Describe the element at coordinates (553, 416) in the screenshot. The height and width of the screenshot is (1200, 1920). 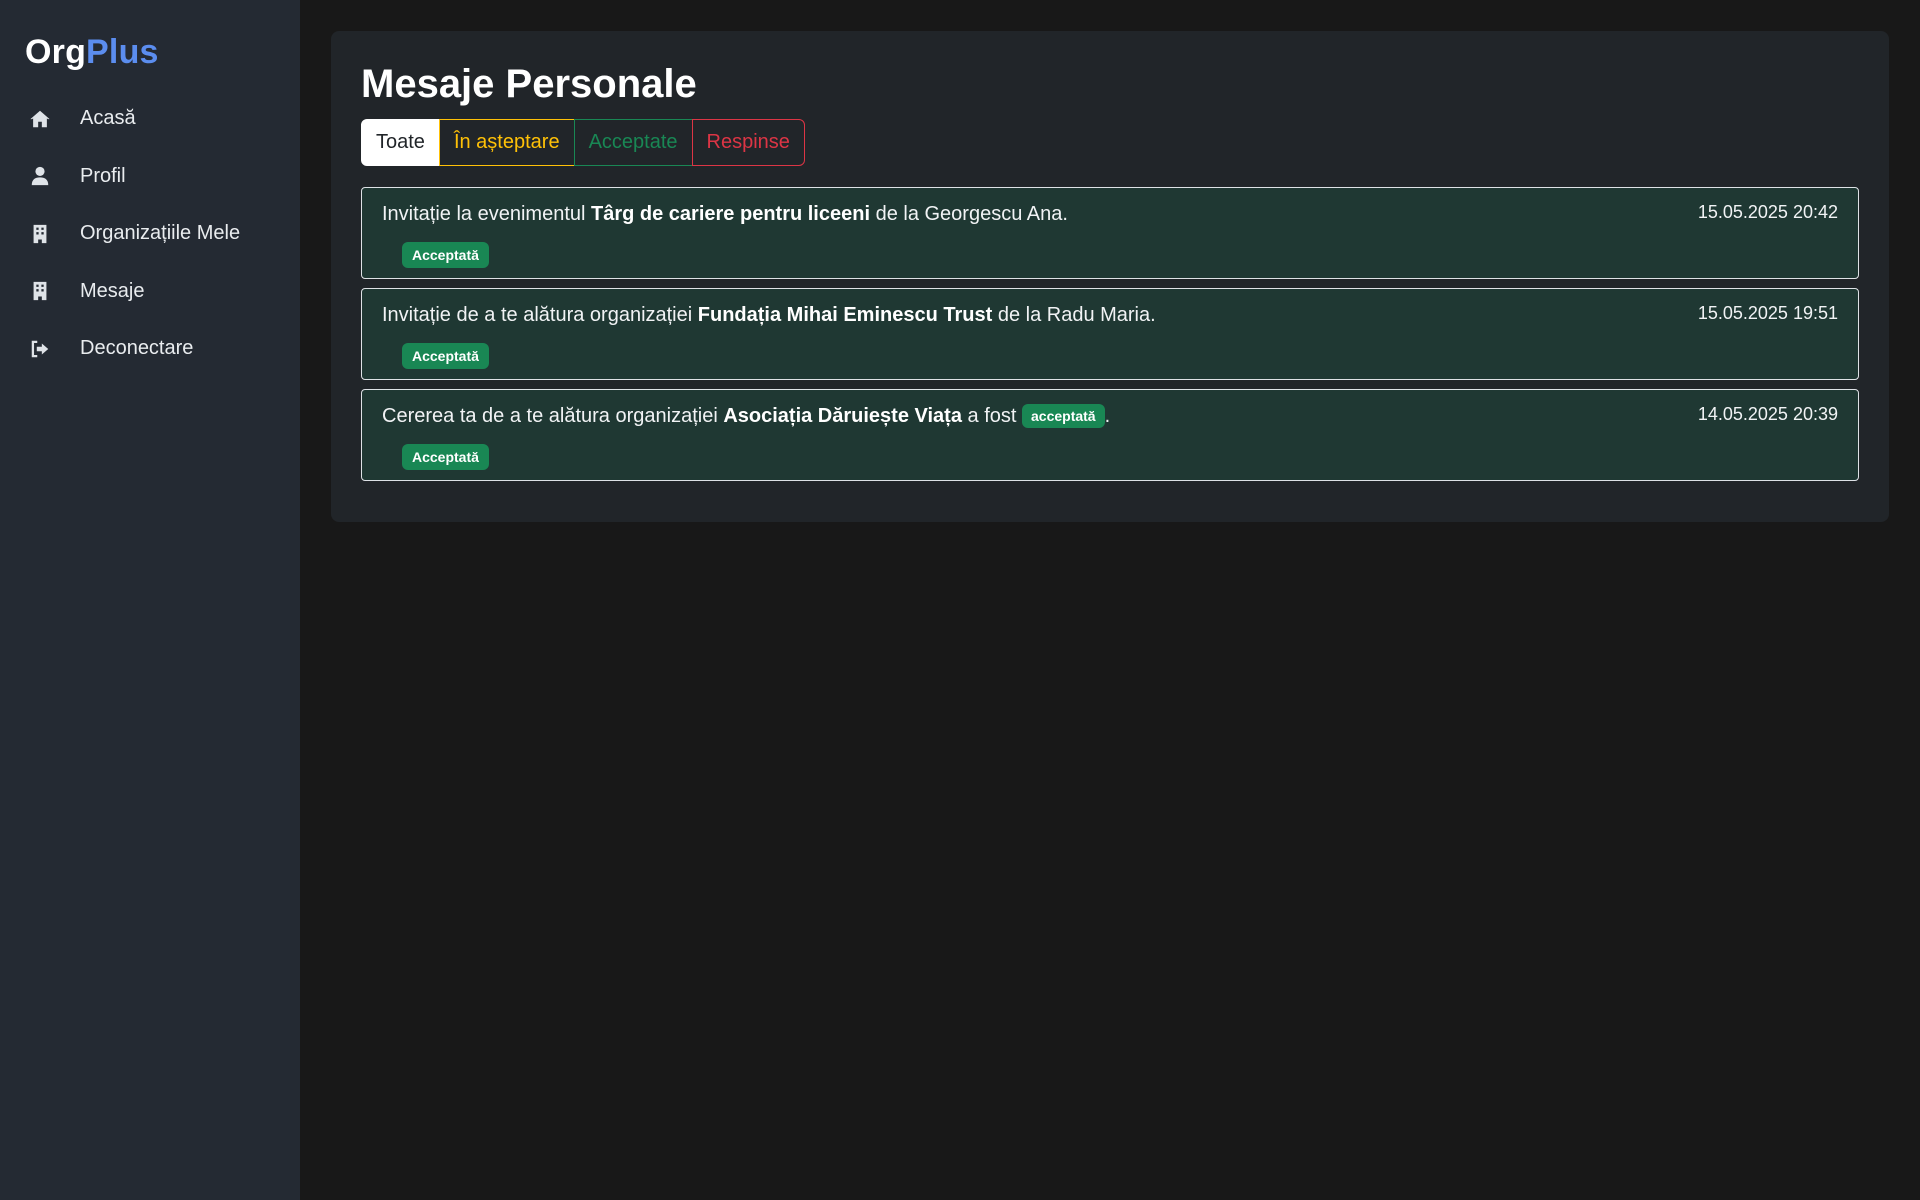
I see `message-text-prefix: Cererea ta de a te alătura organizației` at that location.